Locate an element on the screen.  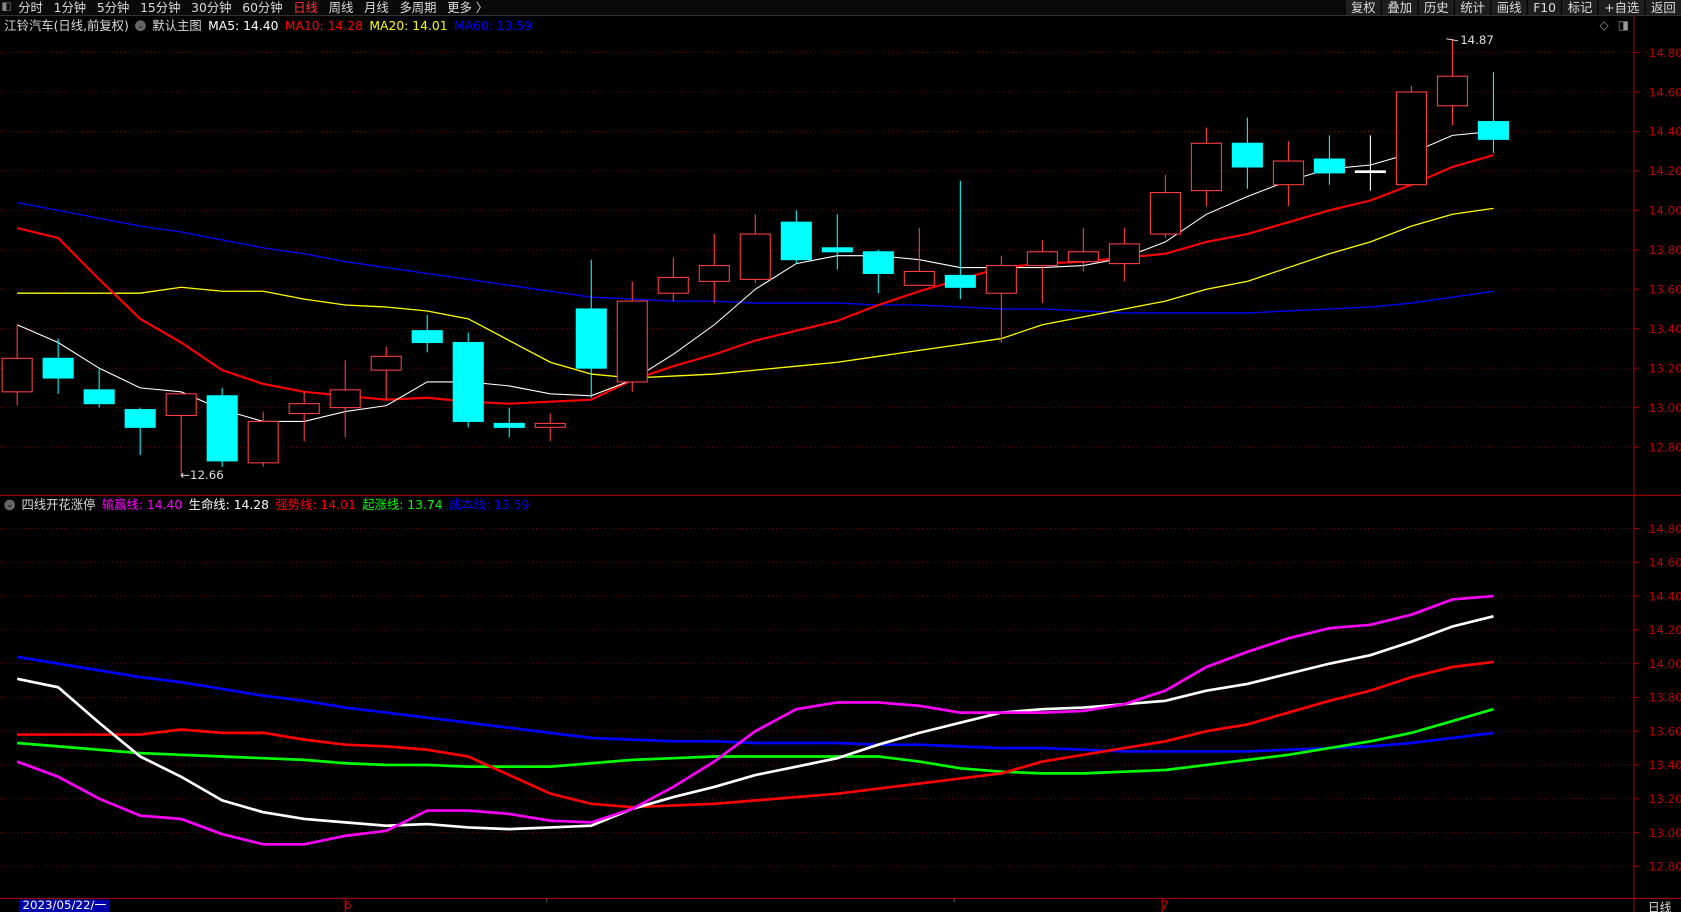
qiangshi-line is located at coordinates (755, 734).